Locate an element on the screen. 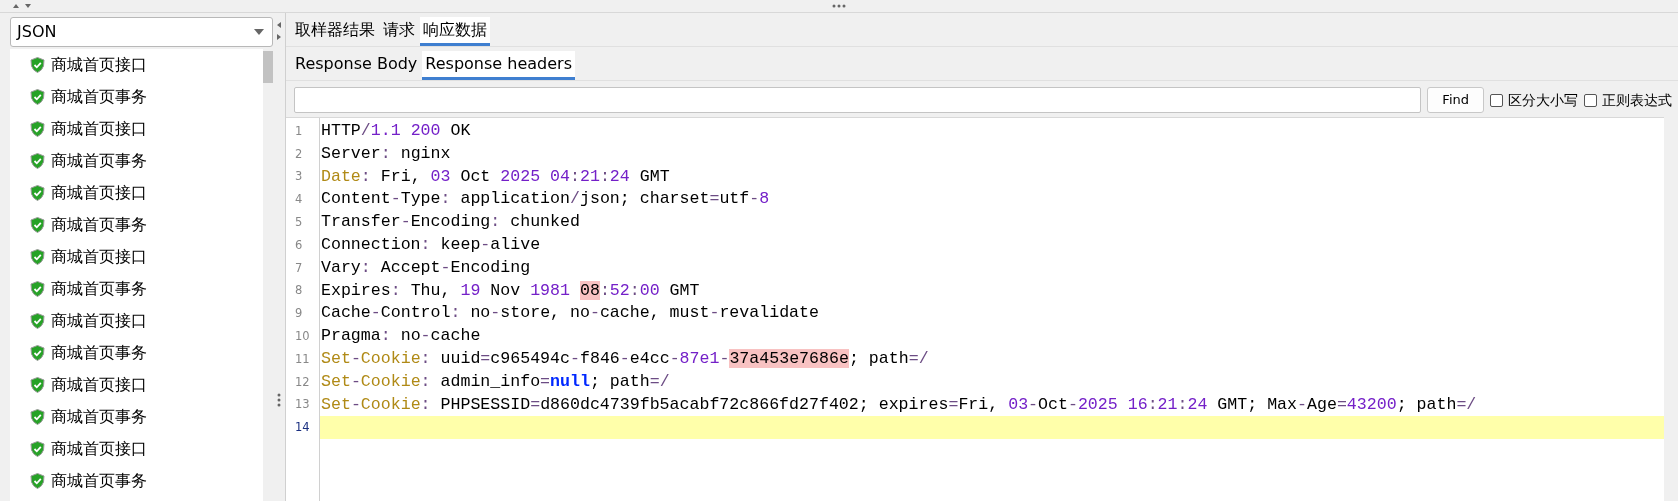 The width and height of the screenshot is (1678, 501). code-line: Pragma: no-cache is located at coordinates (401, 336).